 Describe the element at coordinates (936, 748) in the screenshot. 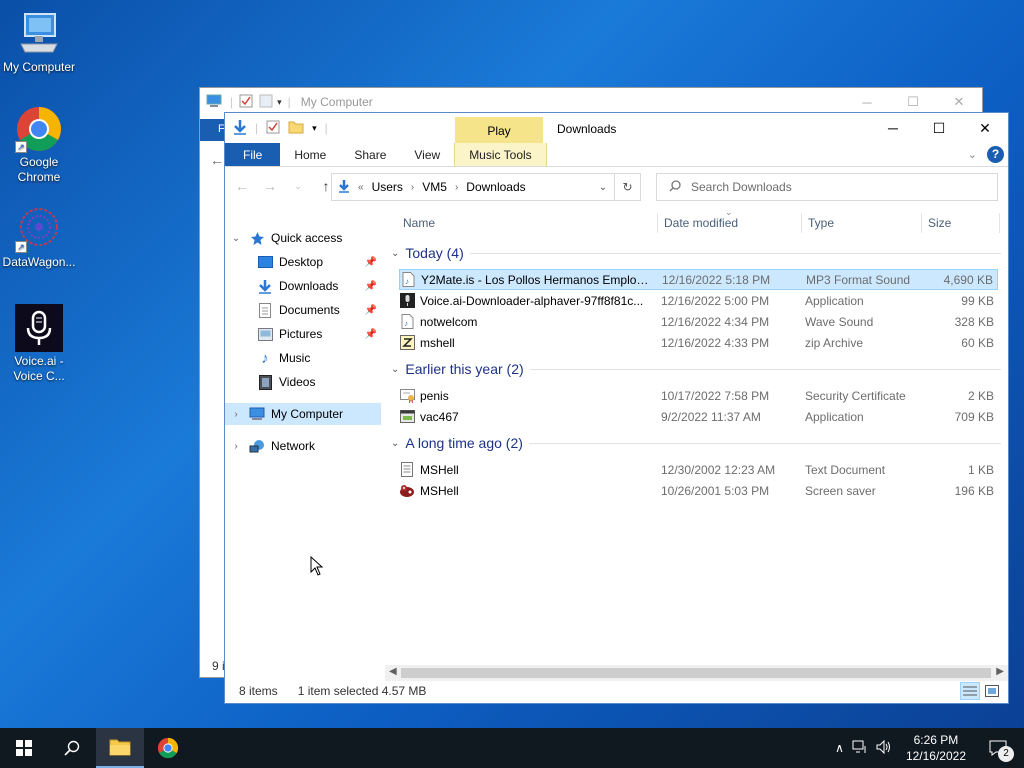

I see `taskbar-clock: 6:26 PM 12/16/2022` at that location.